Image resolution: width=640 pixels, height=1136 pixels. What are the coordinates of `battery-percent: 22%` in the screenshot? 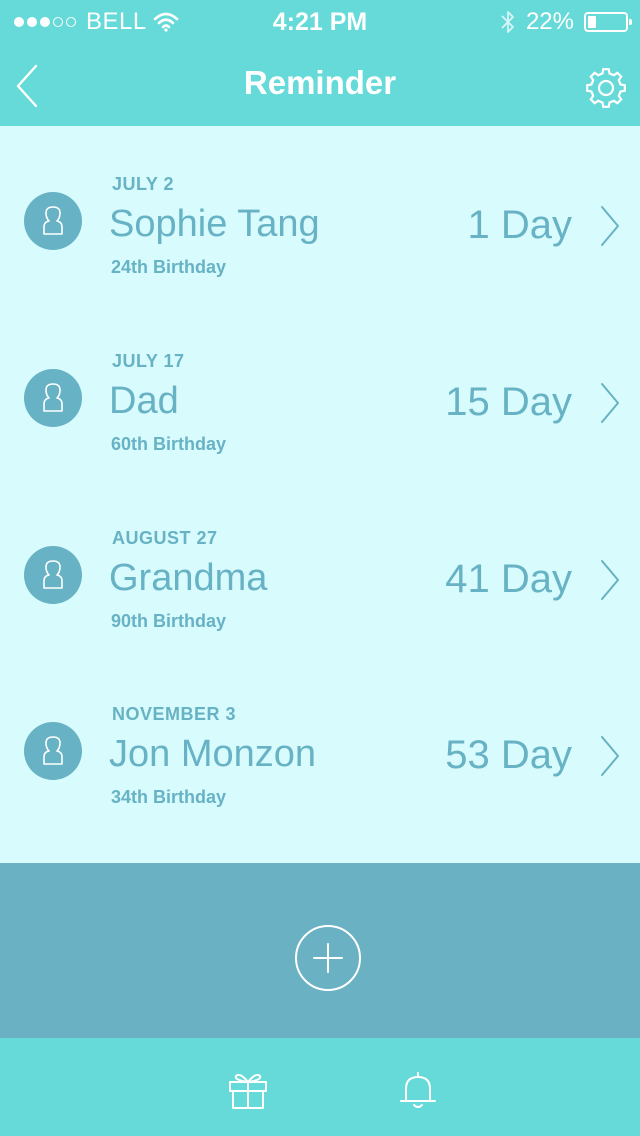 It's located at (549, 21).